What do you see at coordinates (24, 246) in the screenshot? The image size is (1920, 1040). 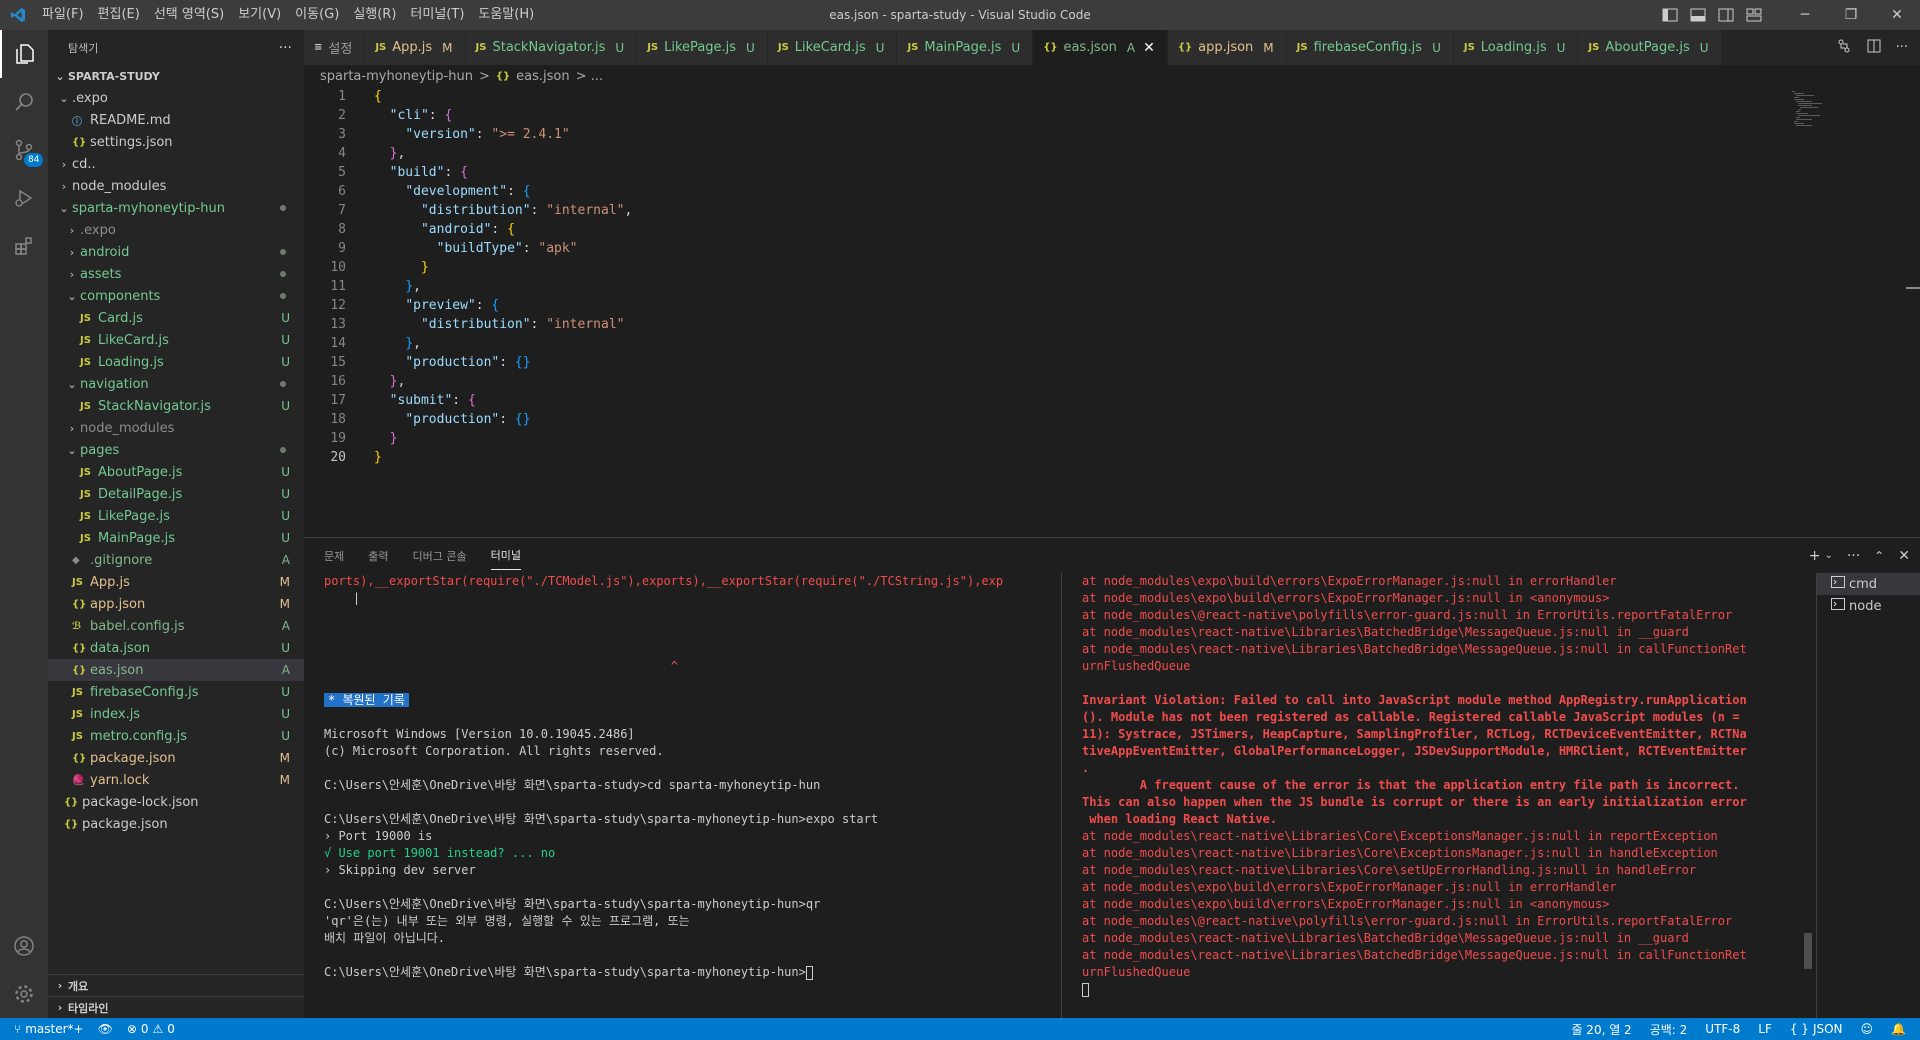 I see `extensions-icon` at bounding box center [24, 246].